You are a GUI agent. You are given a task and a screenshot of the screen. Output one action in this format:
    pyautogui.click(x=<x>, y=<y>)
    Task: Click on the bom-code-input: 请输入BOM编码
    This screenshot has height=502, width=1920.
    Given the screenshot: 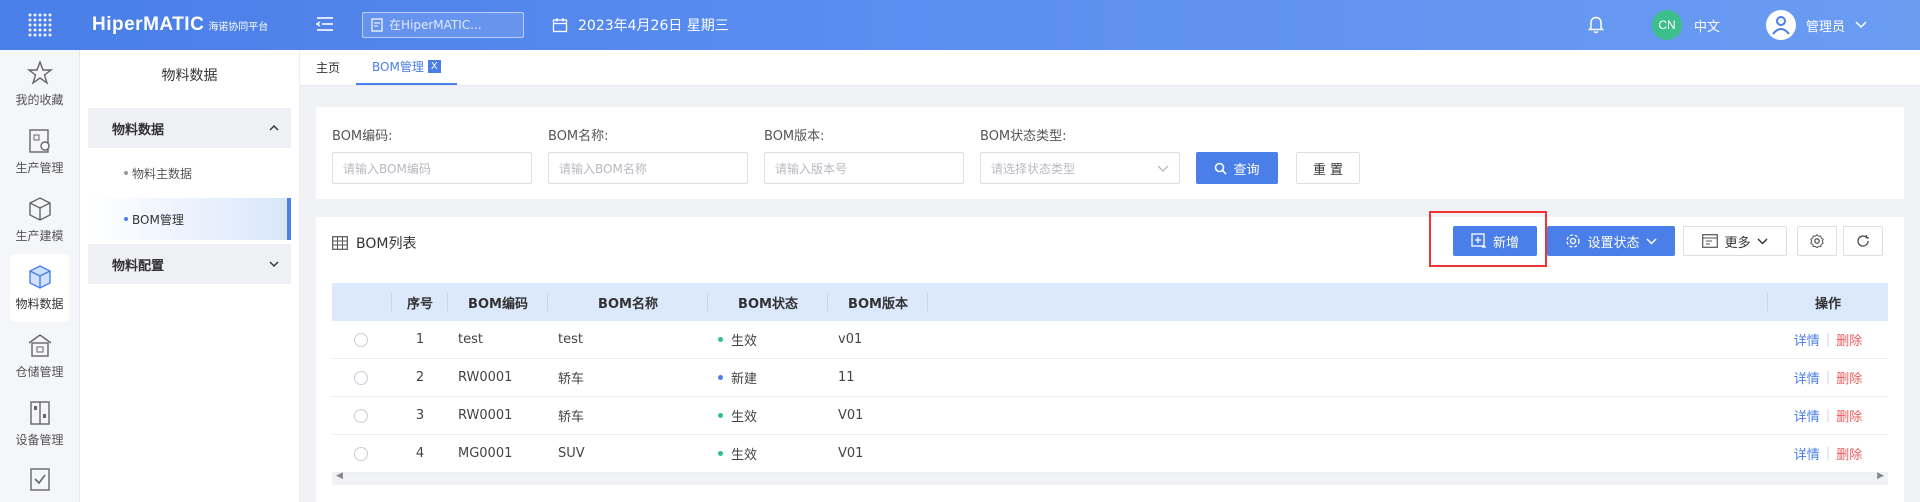 What is the action you would take?
    pyautogui.click(x=432, y=168)
    